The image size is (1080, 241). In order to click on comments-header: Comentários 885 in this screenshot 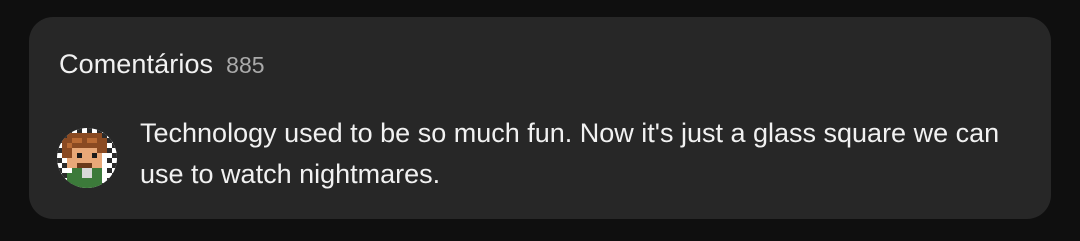, I will do `click(162, 64)`.